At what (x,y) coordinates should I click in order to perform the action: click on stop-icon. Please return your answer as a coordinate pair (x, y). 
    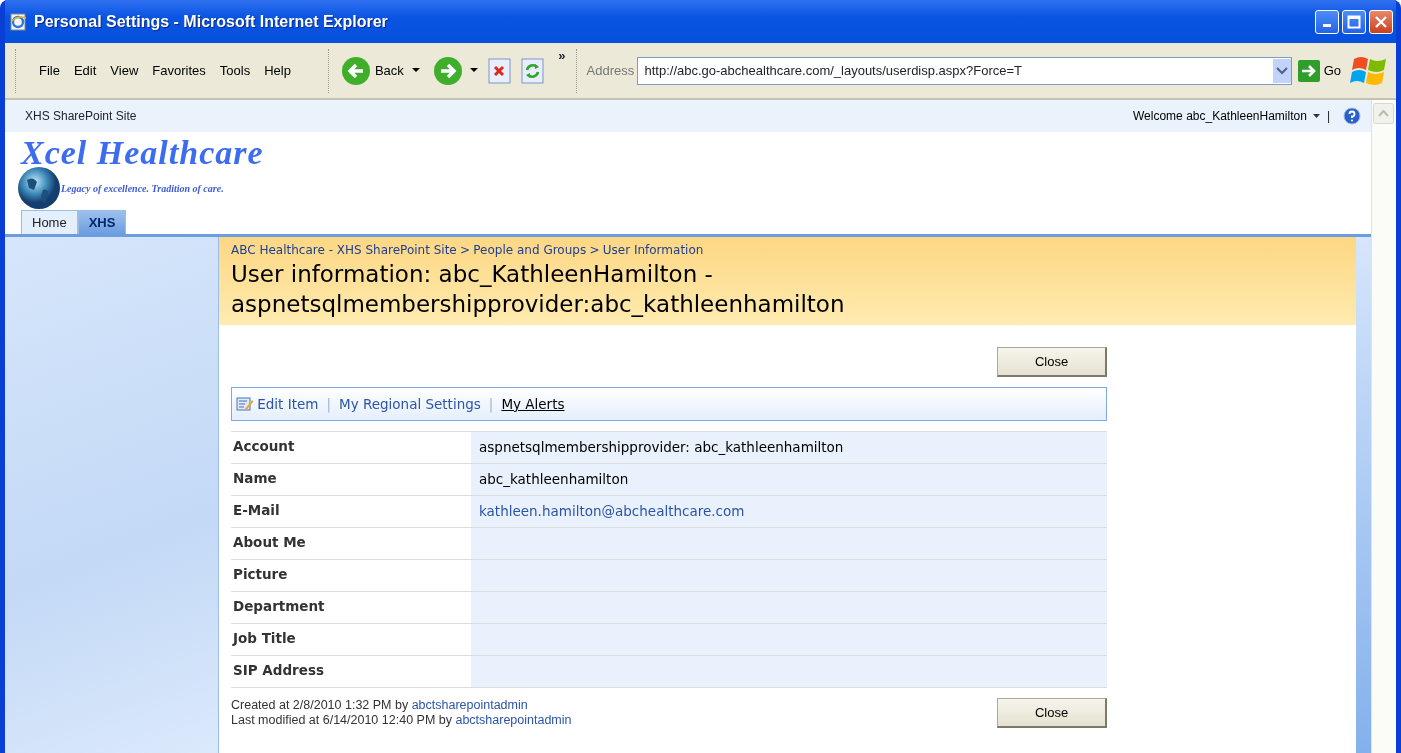
    Looking at the image, I should click on (499, 70).